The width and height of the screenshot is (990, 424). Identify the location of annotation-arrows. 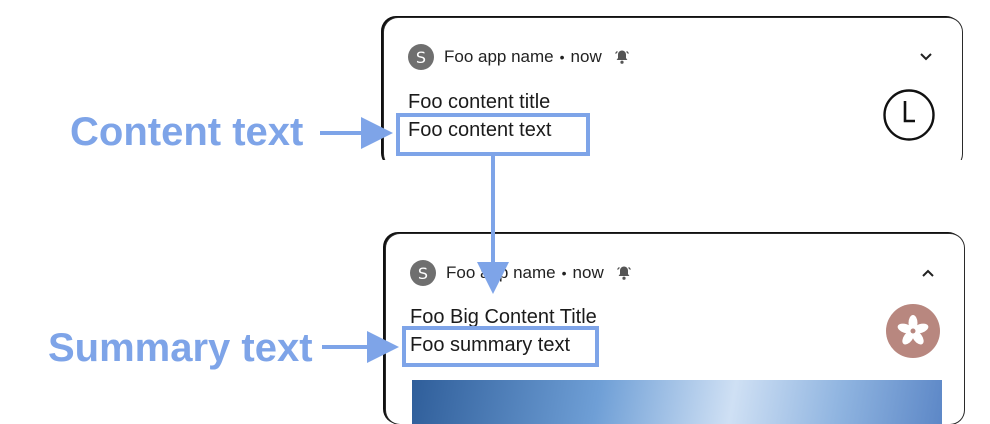
(414, 240).